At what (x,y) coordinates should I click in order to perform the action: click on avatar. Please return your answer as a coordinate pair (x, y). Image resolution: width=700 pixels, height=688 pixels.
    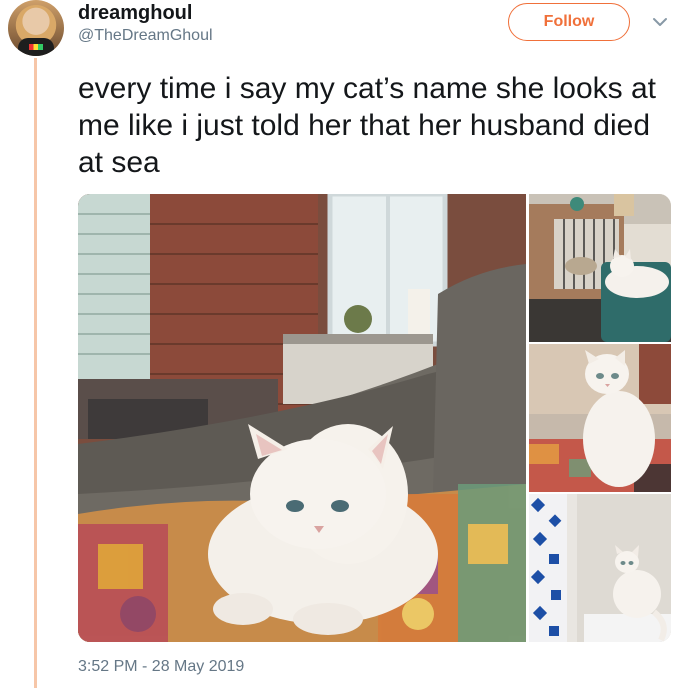
    Looking at the image, I should click on (36, 28).